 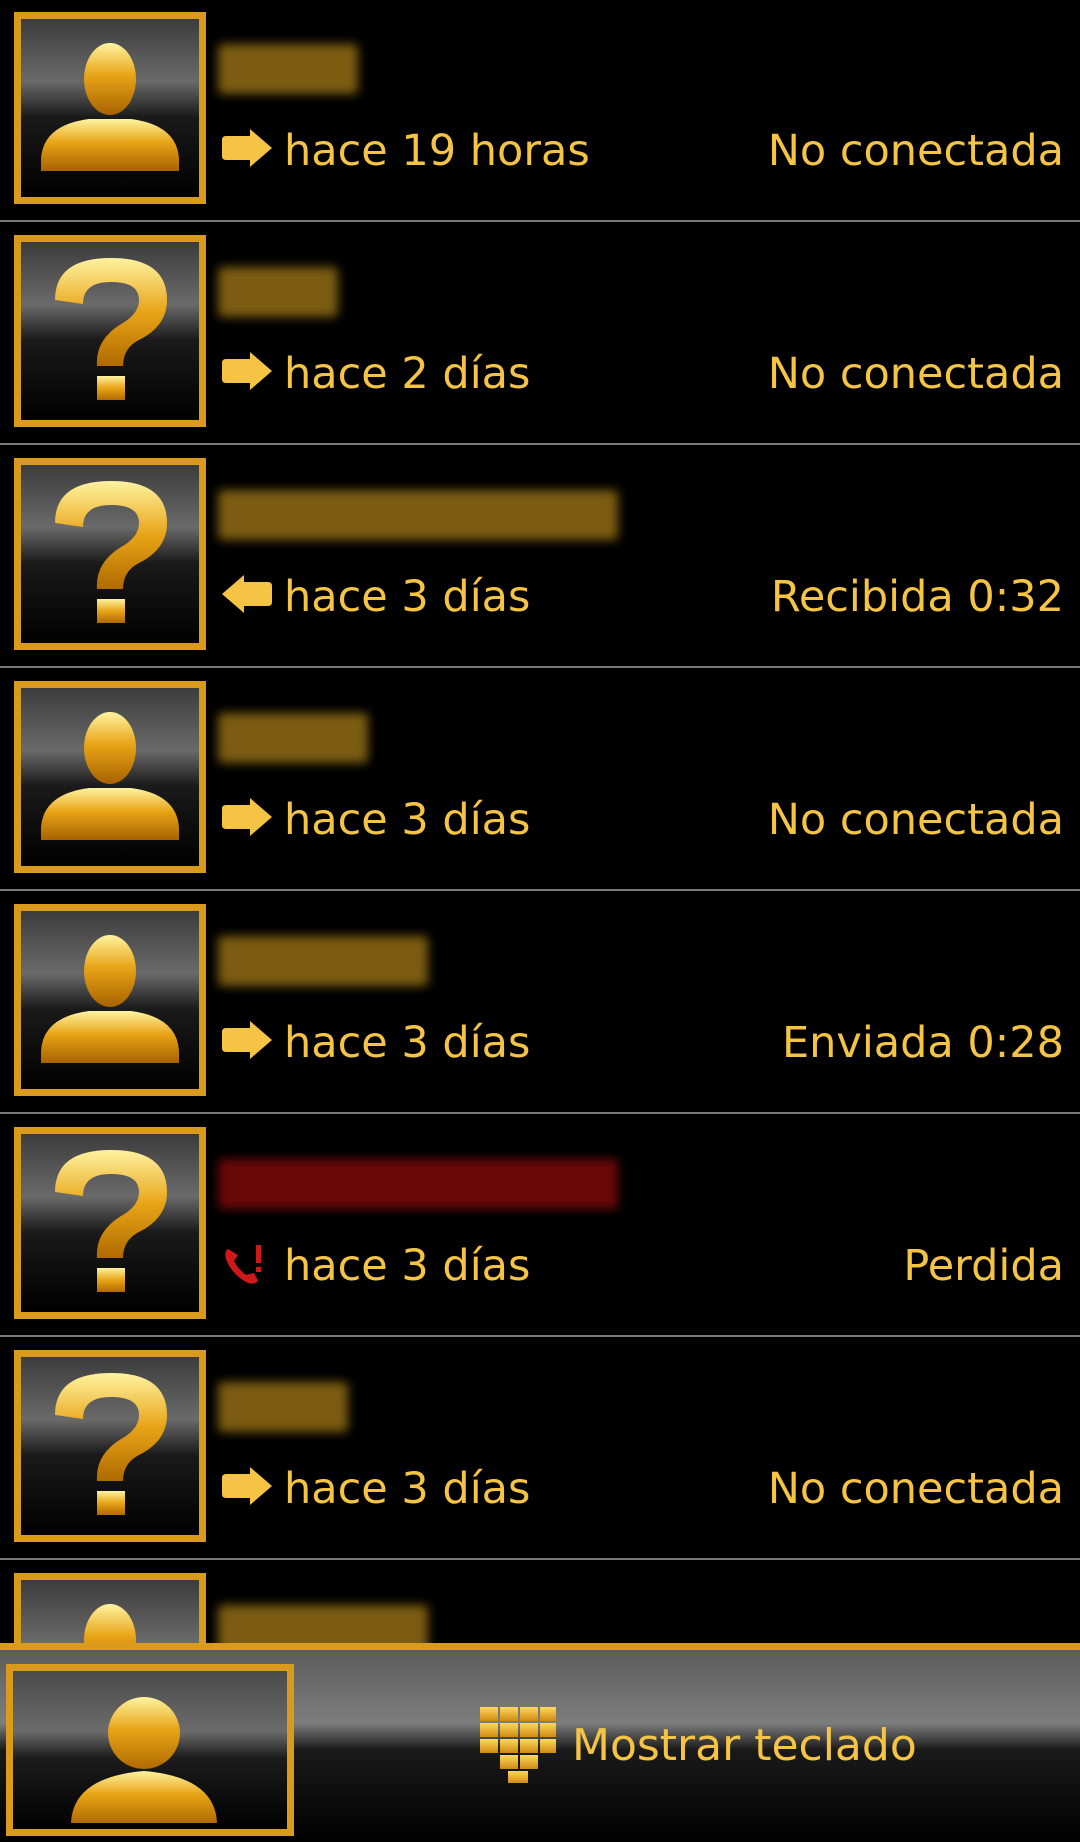 I want to click on call-log-row: hace 19 horas No conectada, so click(x=540, y=111).